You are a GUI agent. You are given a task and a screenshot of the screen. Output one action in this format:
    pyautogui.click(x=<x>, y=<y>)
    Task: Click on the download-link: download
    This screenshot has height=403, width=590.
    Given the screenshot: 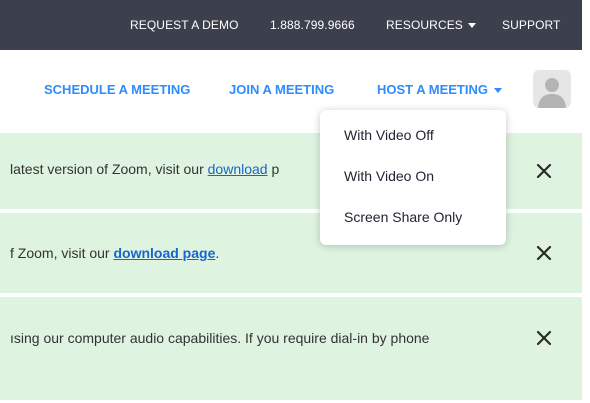 What is the action you would take?
    pyautogui.click(x=238, y=169)
    